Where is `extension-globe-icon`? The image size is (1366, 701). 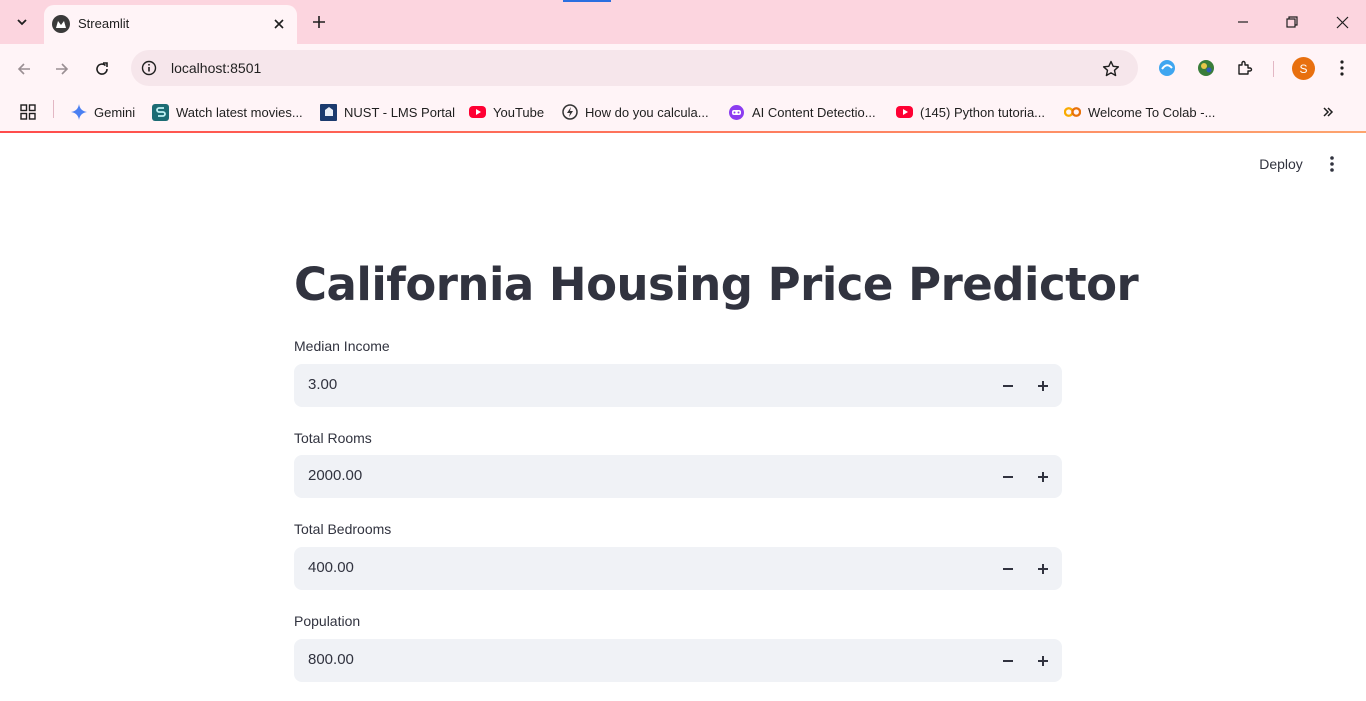
extension-globe-icon is located at coordinates (1206, 68).